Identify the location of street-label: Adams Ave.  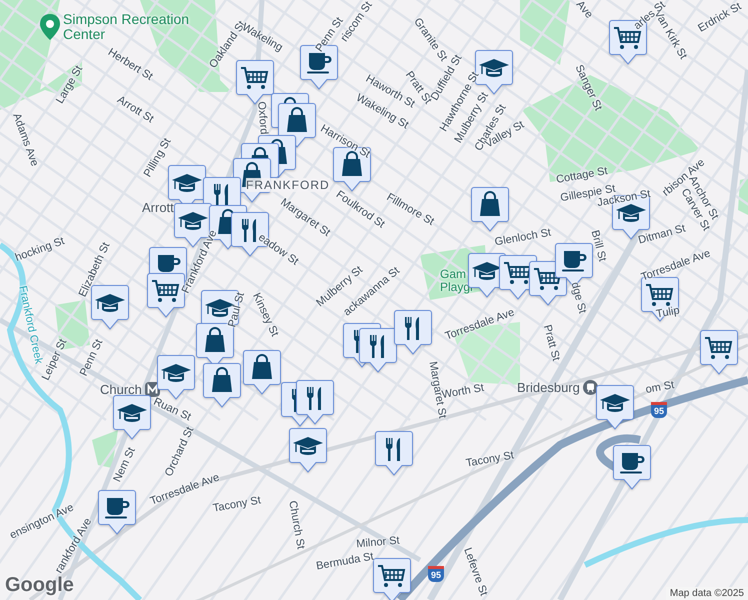
(25, 140).